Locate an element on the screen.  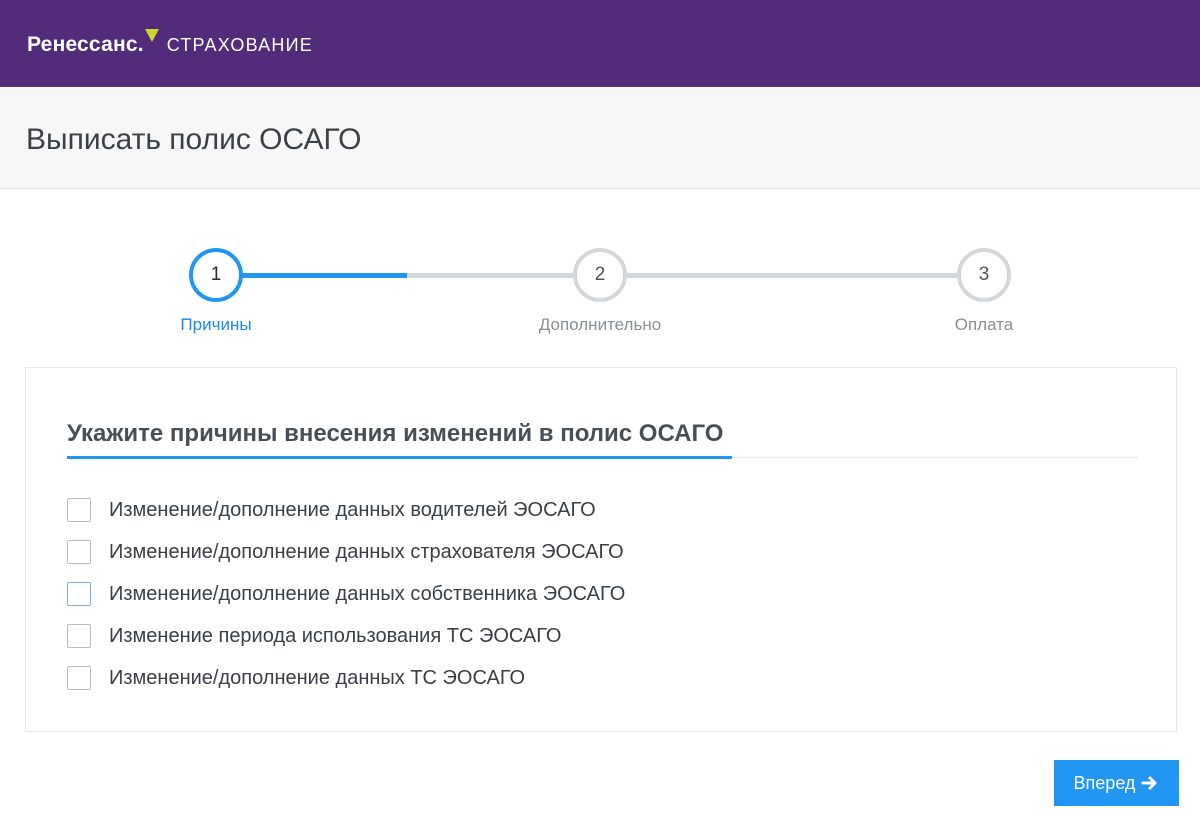
page-title: Выписать полис ОСАГО is located at coordinates (194, 139).